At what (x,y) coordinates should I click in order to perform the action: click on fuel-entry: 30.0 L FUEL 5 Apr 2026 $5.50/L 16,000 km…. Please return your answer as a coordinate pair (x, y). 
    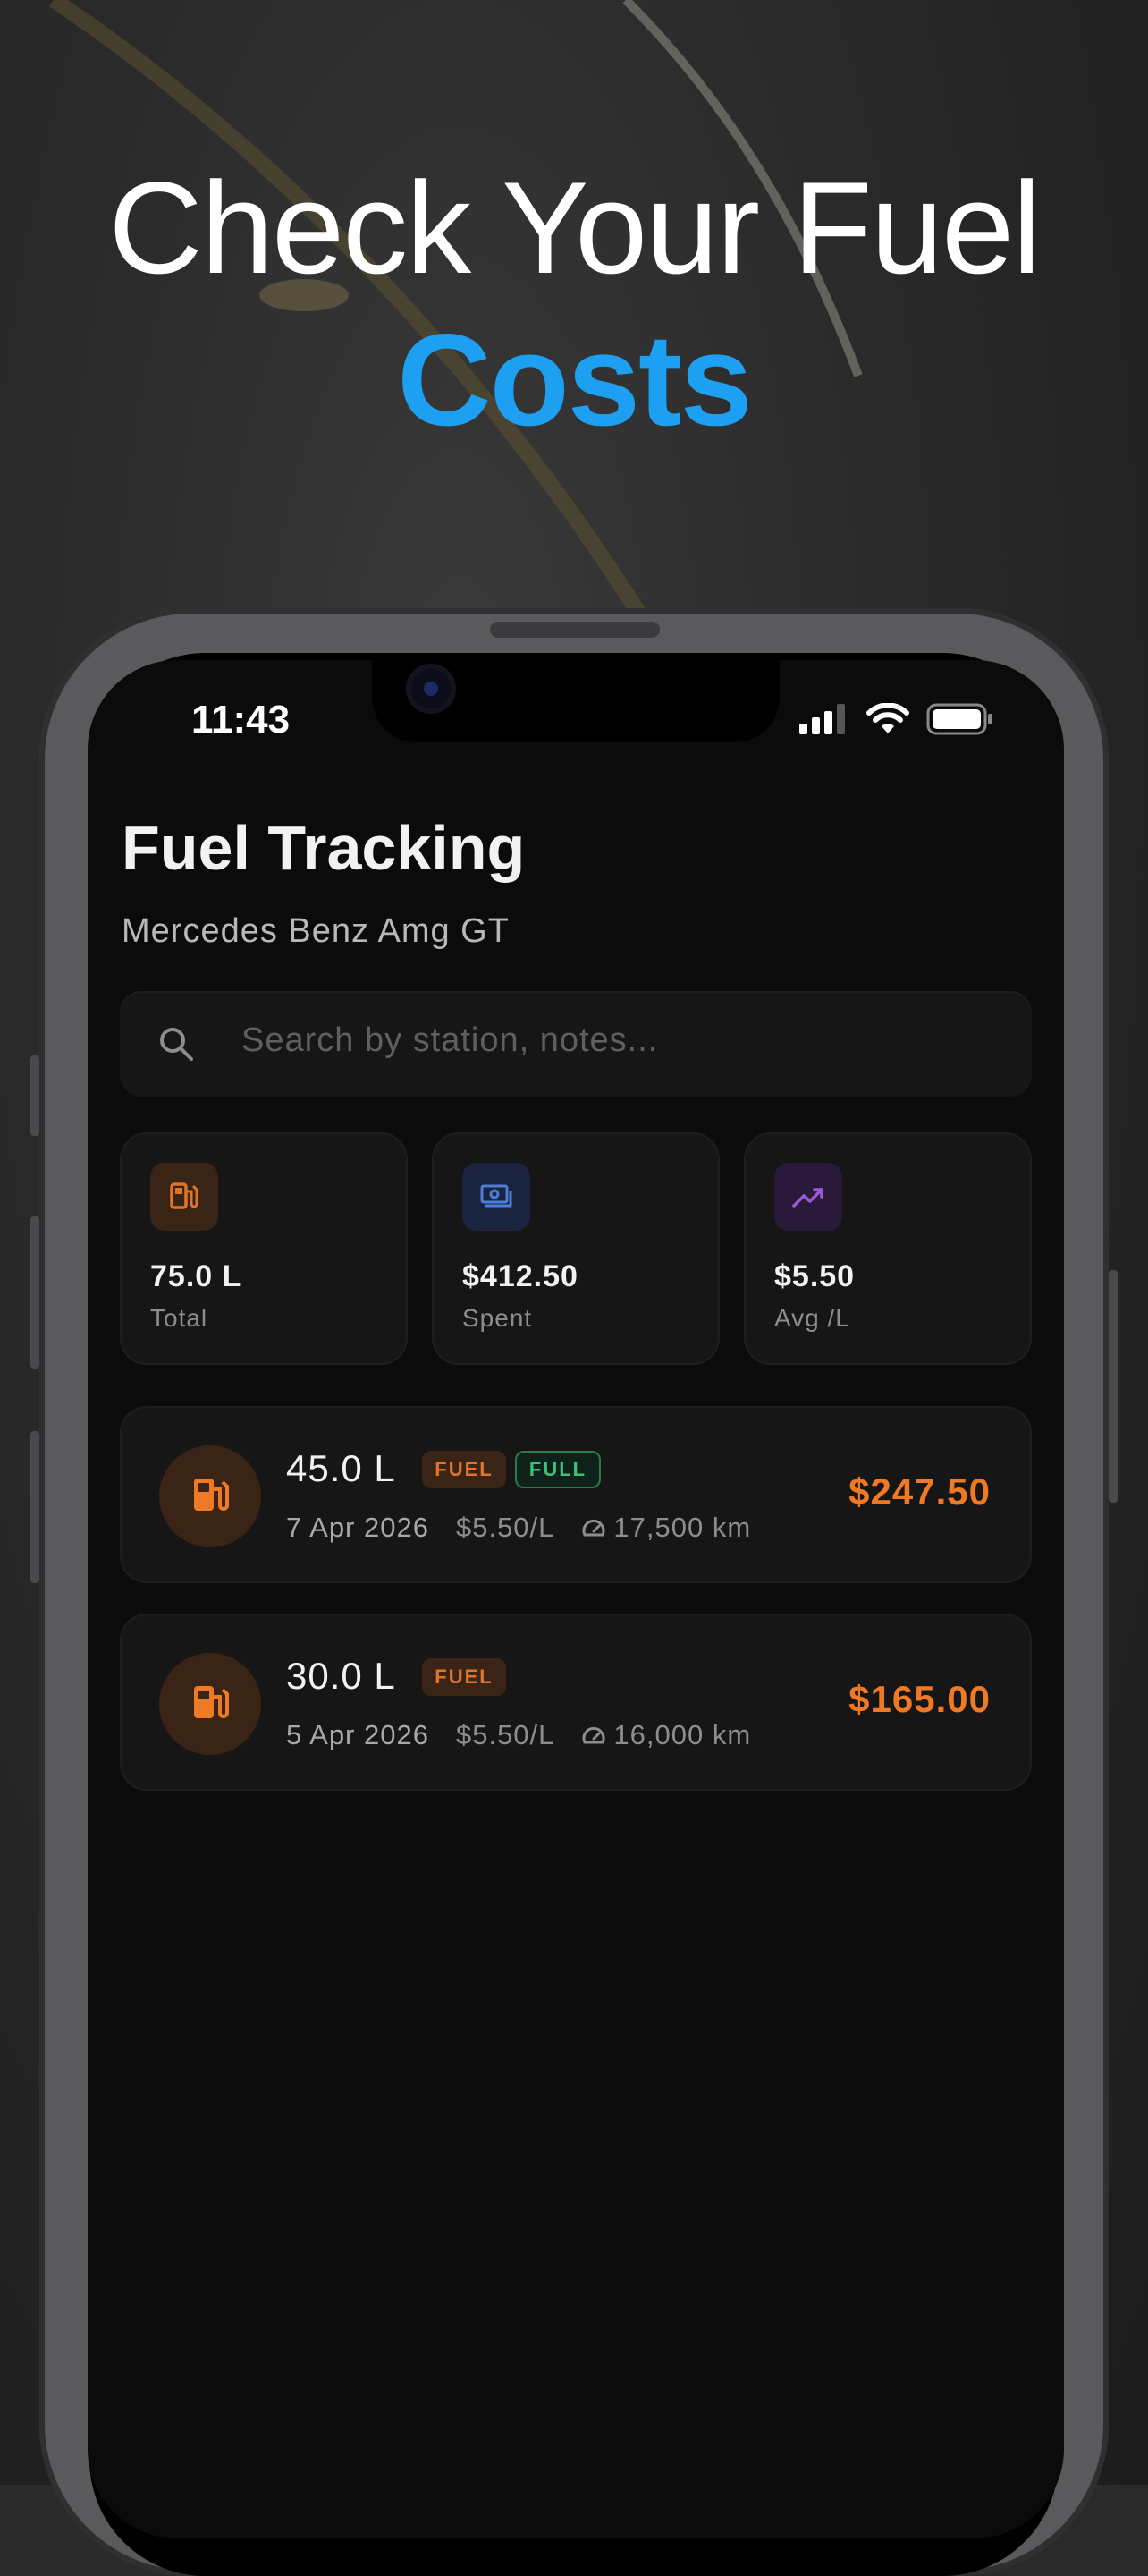
    Looking at the image, I should click on (576, 1702).